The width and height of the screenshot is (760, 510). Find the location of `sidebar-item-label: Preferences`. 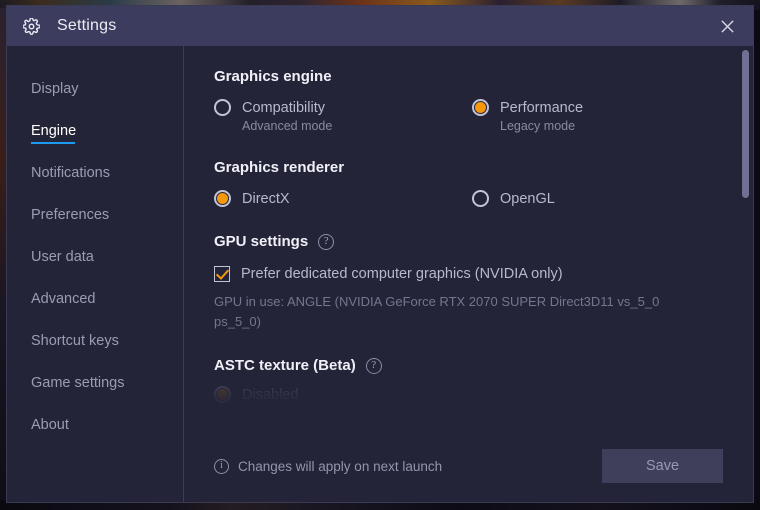

sidebar-item-label: Preferences is located at coordinates (70, 215).